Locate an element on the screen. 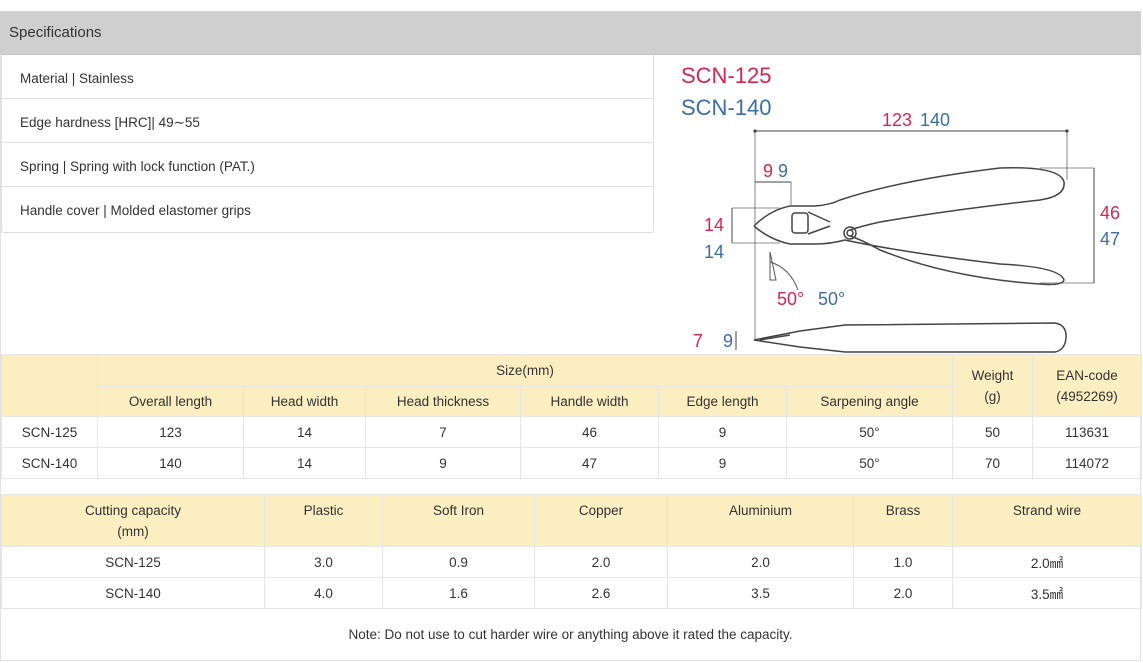 This screenshot has height=663, width=1143. cell: 47 is located at coordinates (589, 463).